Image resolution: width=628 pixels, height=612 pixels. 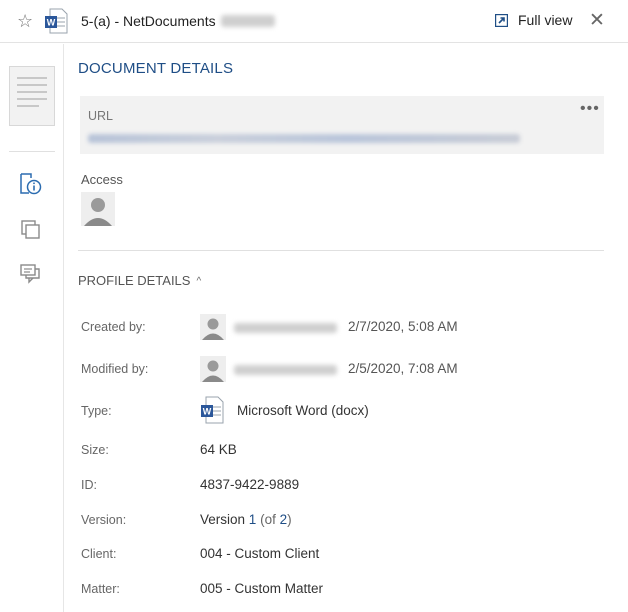 I want to click on type-label: Type:, so click(x=96, y=411).